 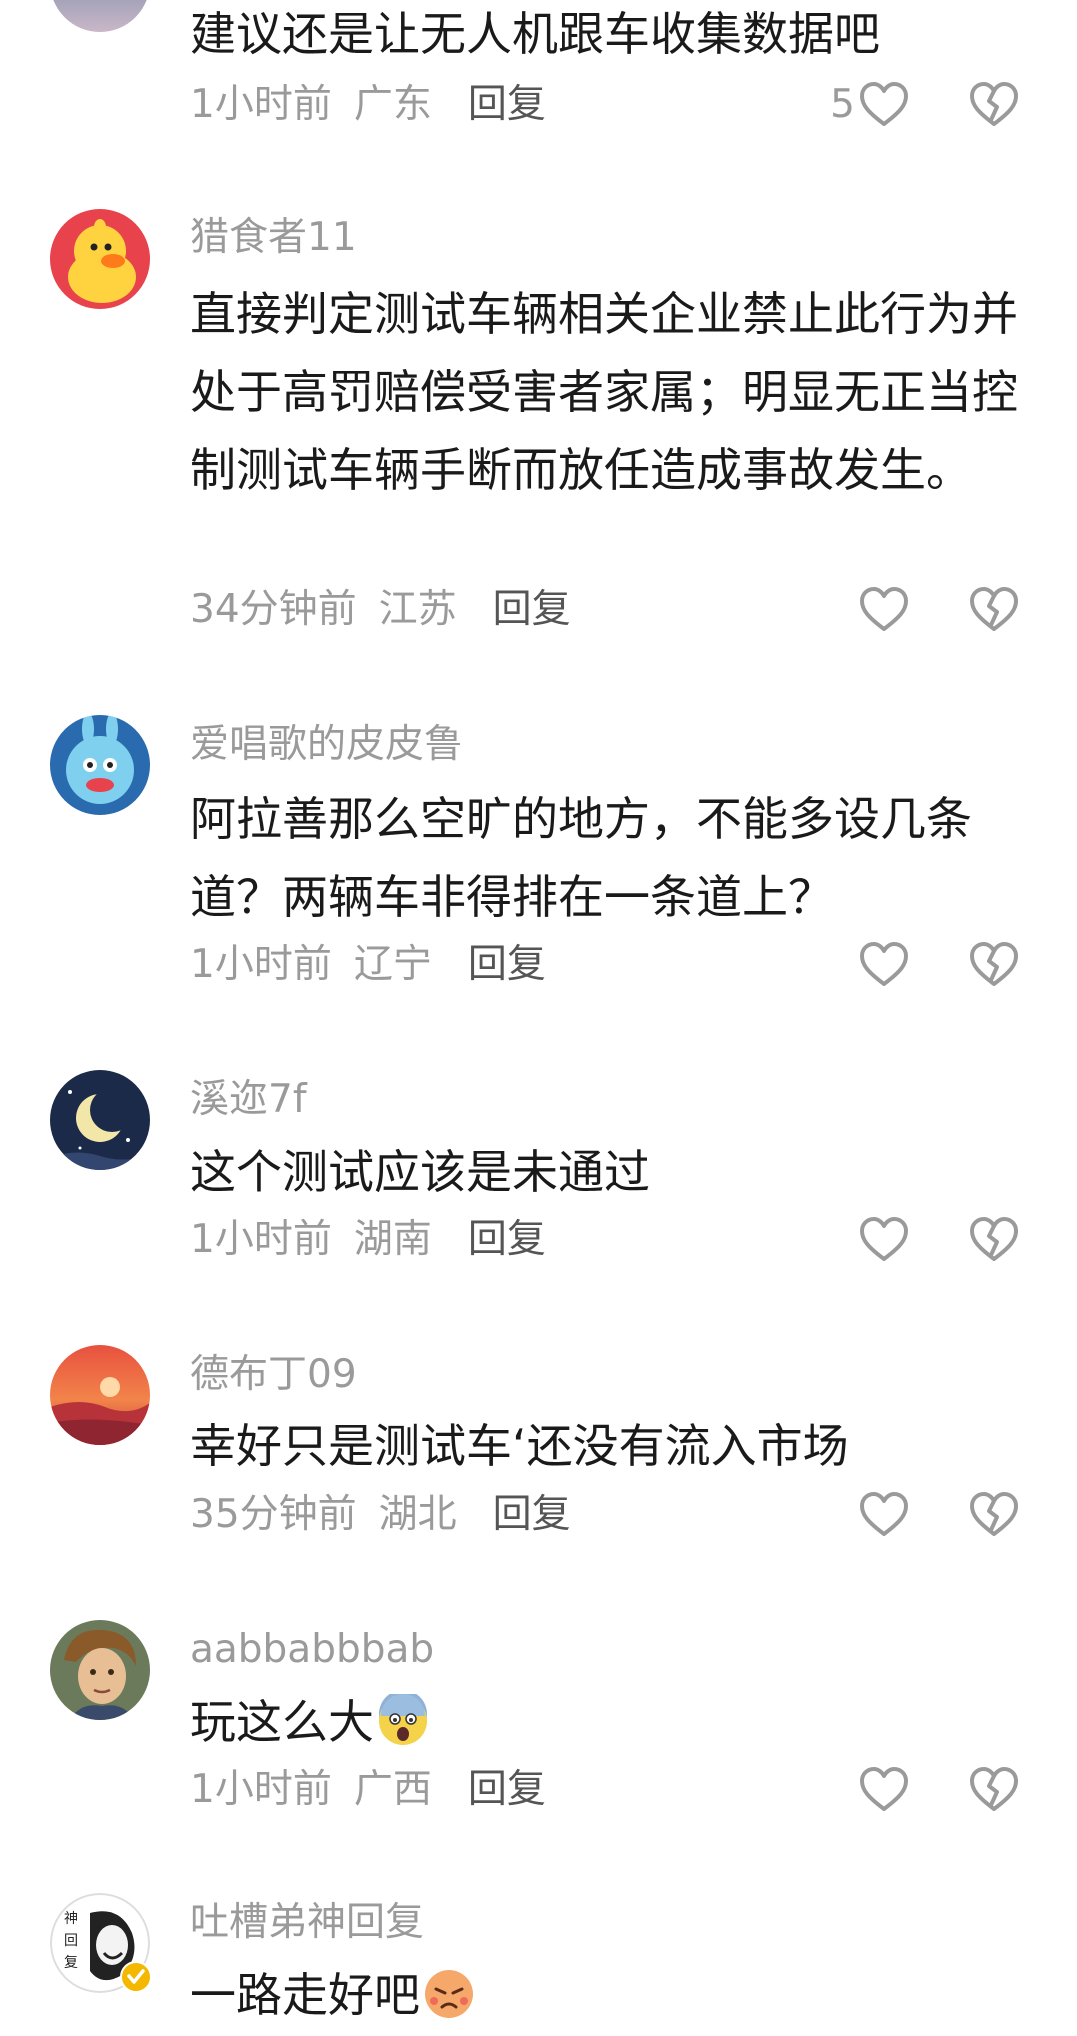 What do you see at coordinates (403, 1721) in the screenshot?
I see `fearful-face-emoji` at bounding box center [403, 1721].